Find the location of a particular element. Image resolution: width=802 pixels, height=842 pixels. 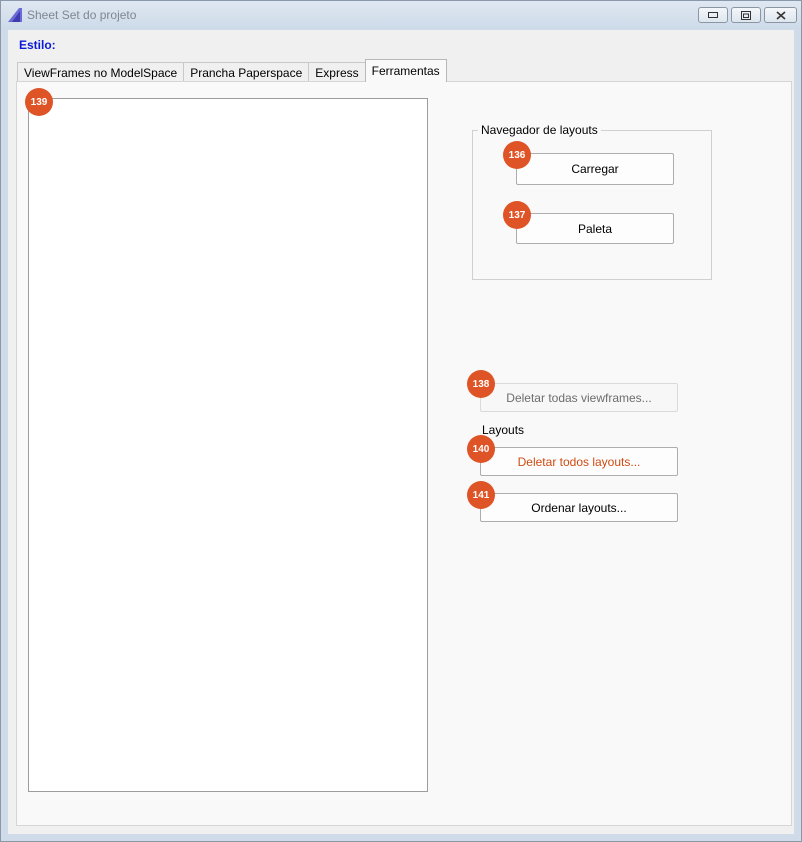

tab-prancha-paperspace: Prancha Paperspace is located at coordinates (246, 72).